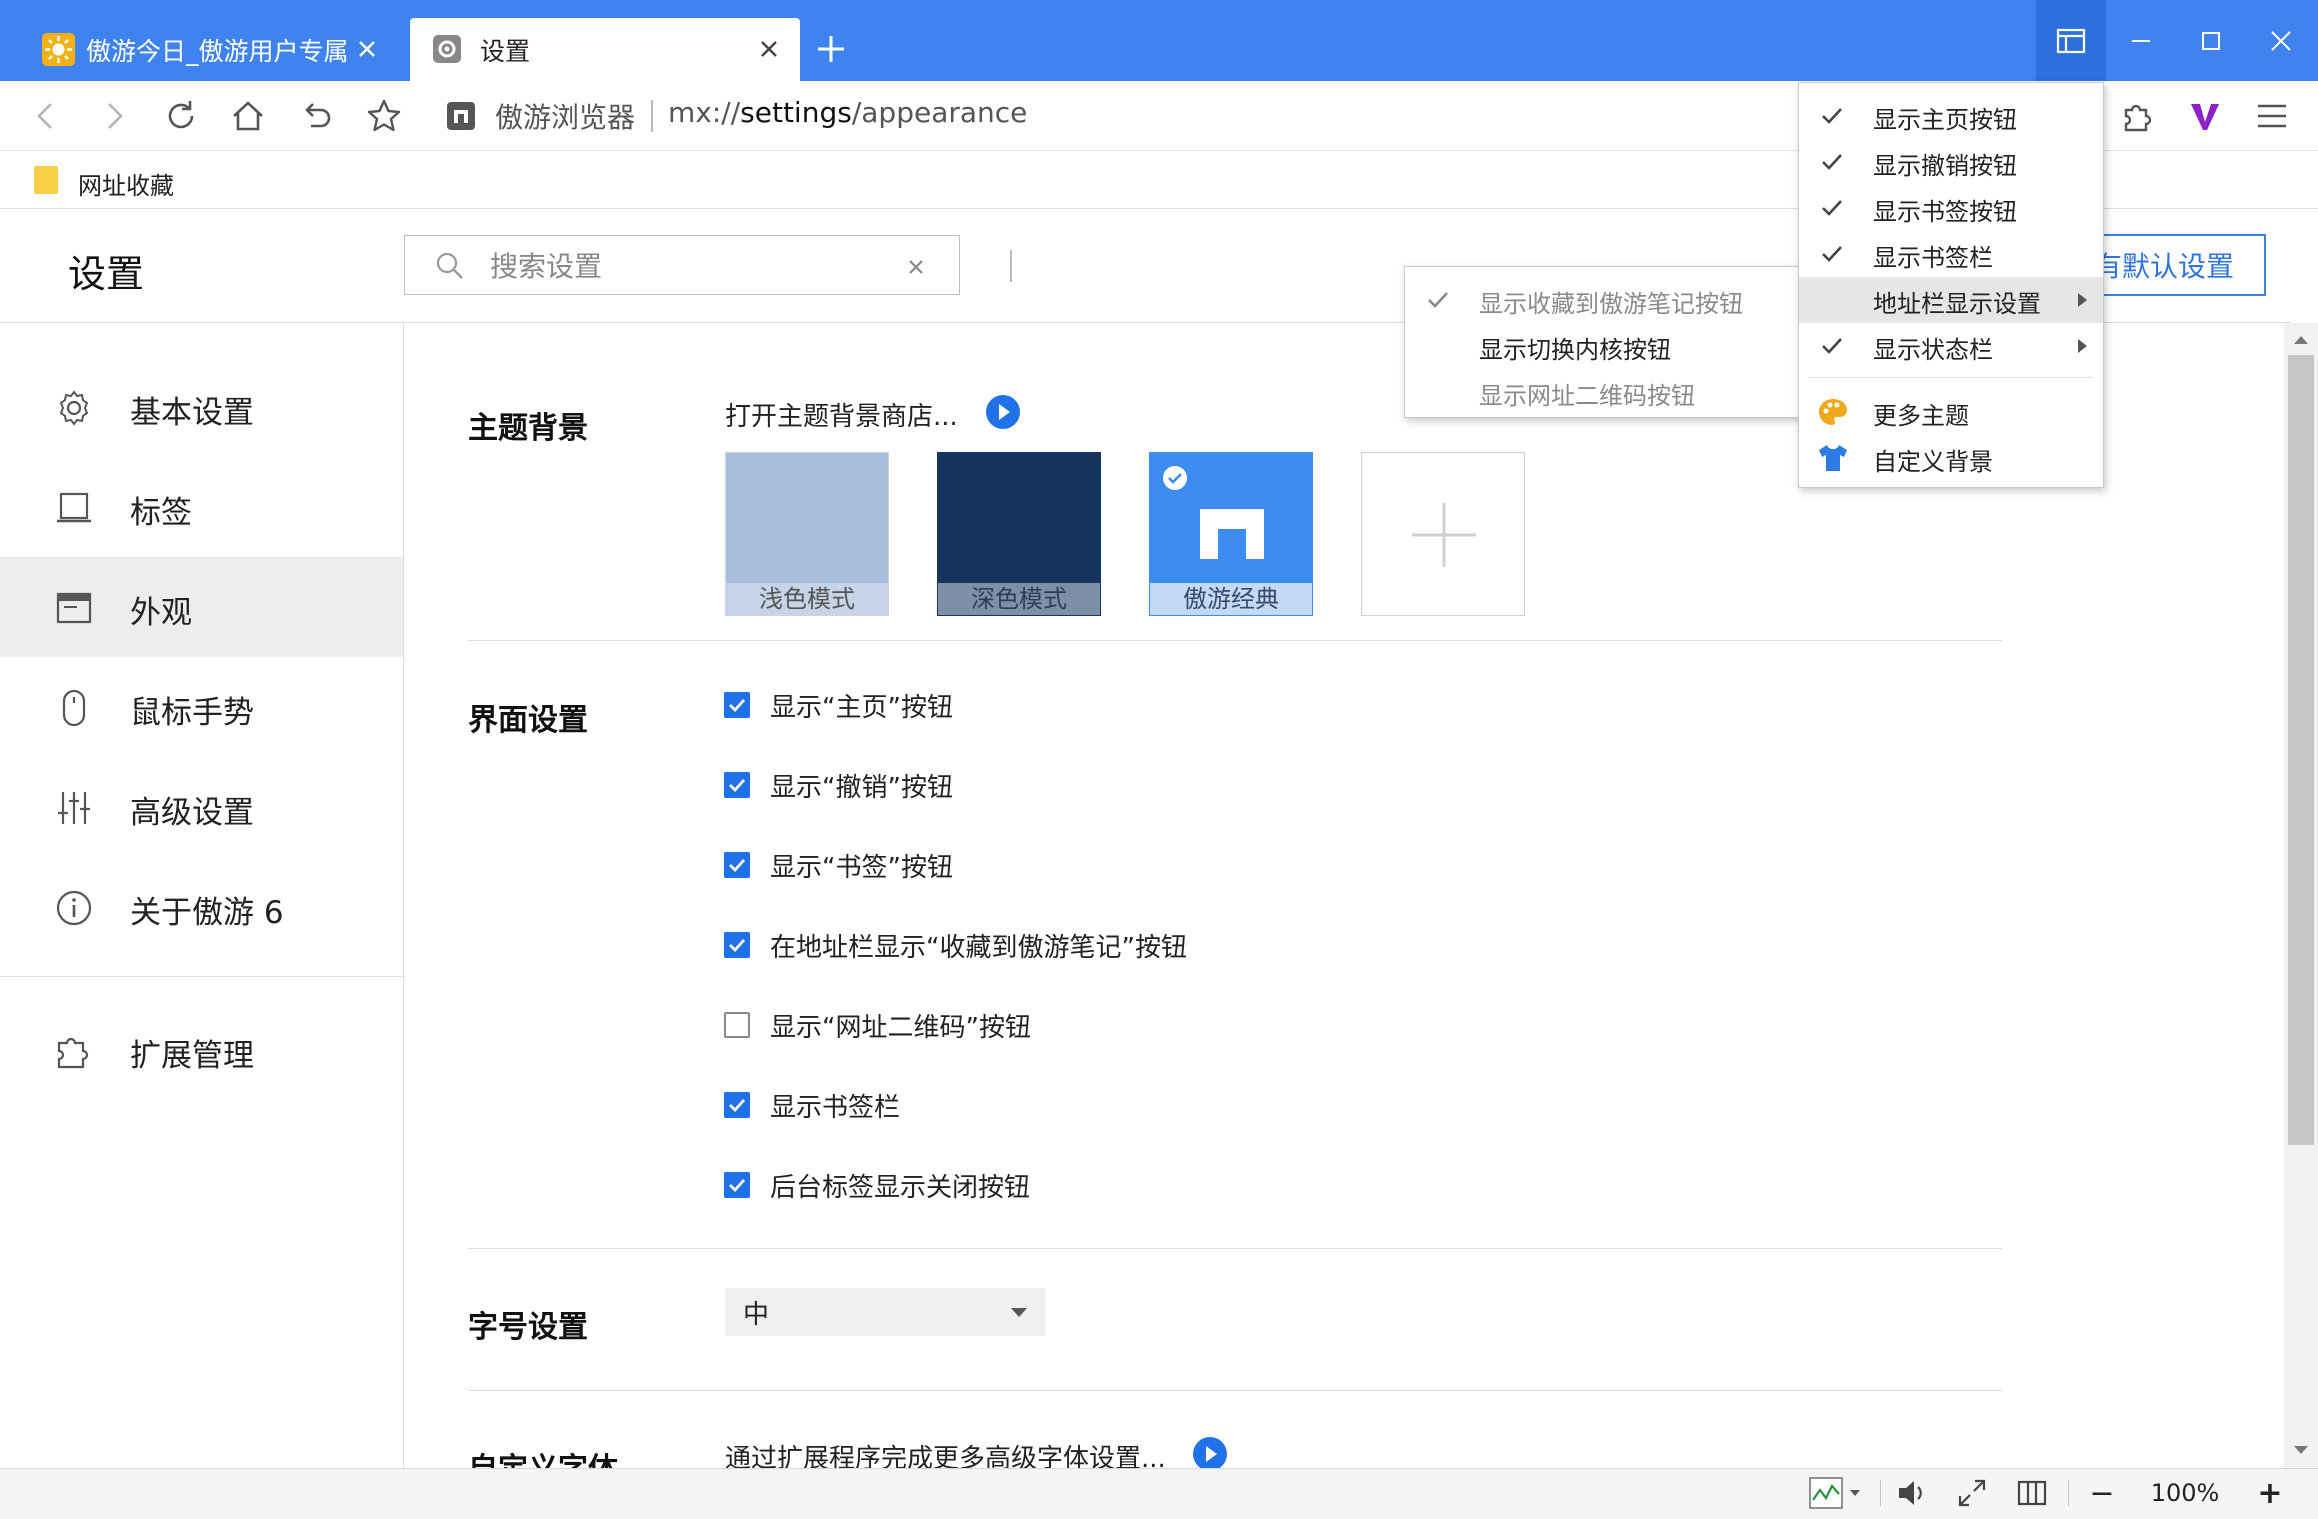 The width and height of the screenshot is (2318, 1519). I want to click on theme-card-dark: 深色模式, so click(1019, 534).